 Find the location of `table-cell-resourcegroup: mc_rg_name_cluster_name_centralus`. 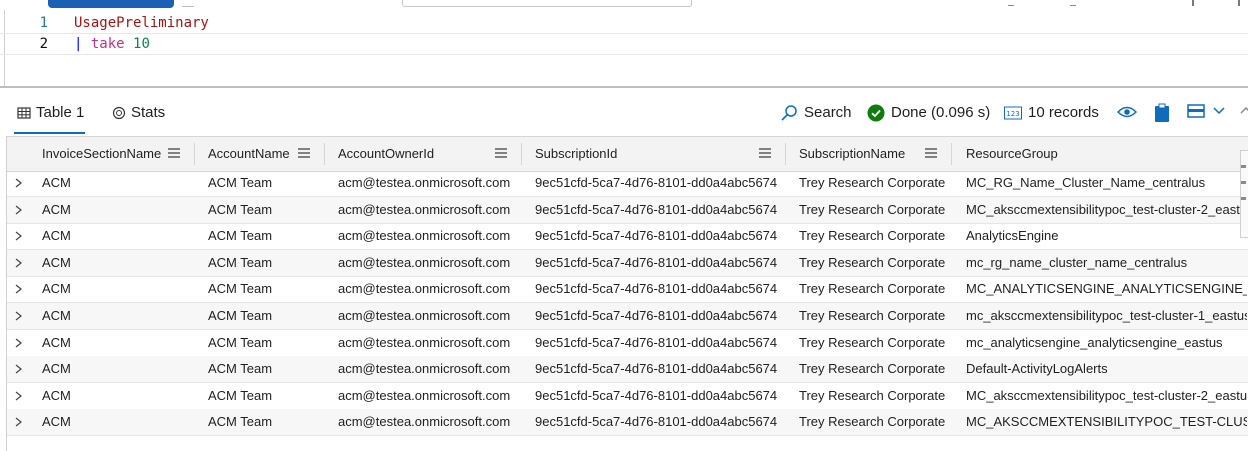

table-cell-resourcegroup: mc_rg_name_cluster_name_centralus is located at coordinates (1106, 263).